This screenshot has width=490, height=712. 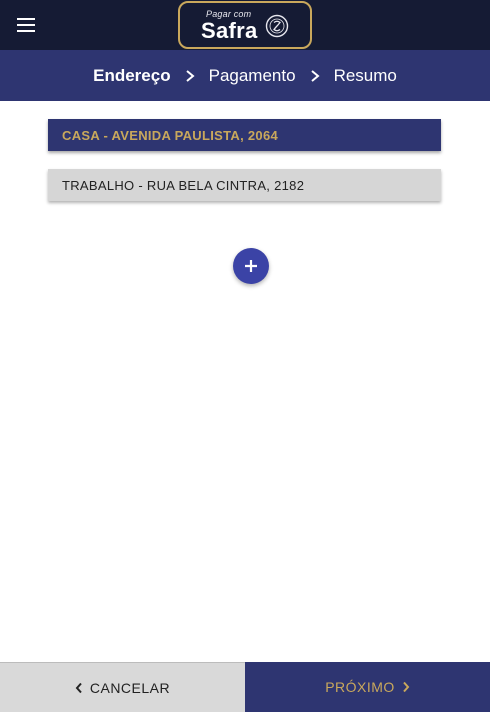 I want to click on safra-logo: Pagar com Safra, so click(x=245, y=25).